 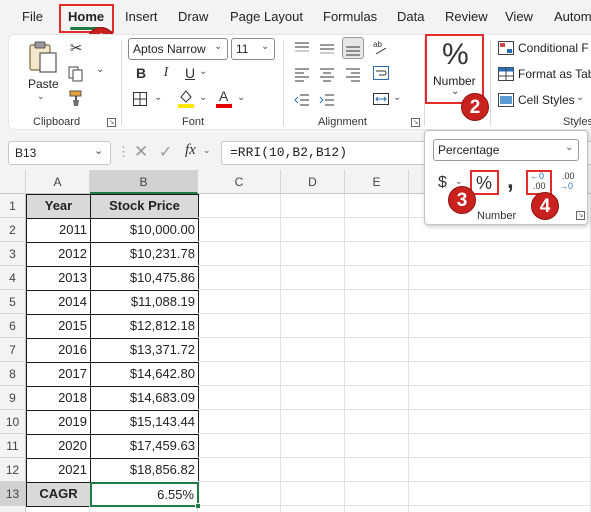 What do you see at coordinates (58, 278) in the screenshot?
I see `year-cell: 2013` at bounding box center [58, 278].